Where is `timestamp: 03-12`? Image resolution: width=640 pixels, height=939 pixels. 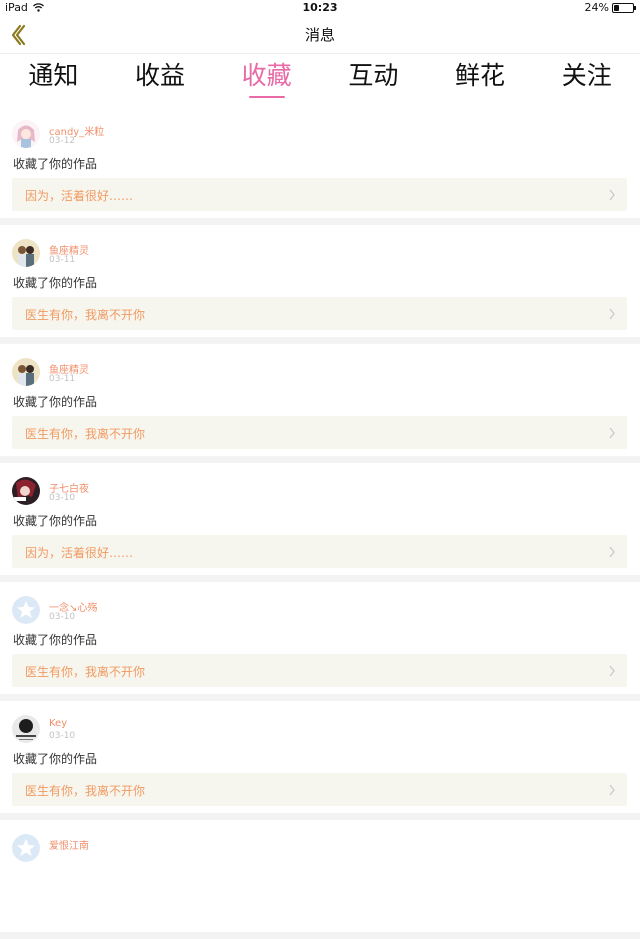
timestamp: 03-12 is located at coordinates (62, 141).